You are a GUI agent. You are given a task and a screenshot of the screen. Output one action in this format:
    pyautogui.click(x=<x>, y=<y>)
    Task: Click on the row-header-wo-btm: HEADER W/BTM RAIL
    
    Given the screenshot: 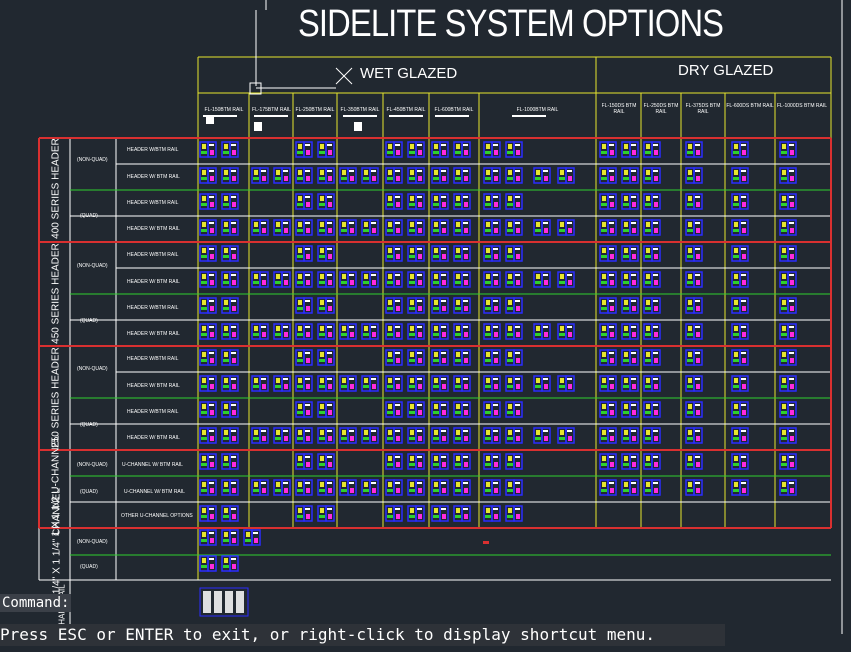 What is the action you would take?
    pyautogui.click(x=153, y=255)
    